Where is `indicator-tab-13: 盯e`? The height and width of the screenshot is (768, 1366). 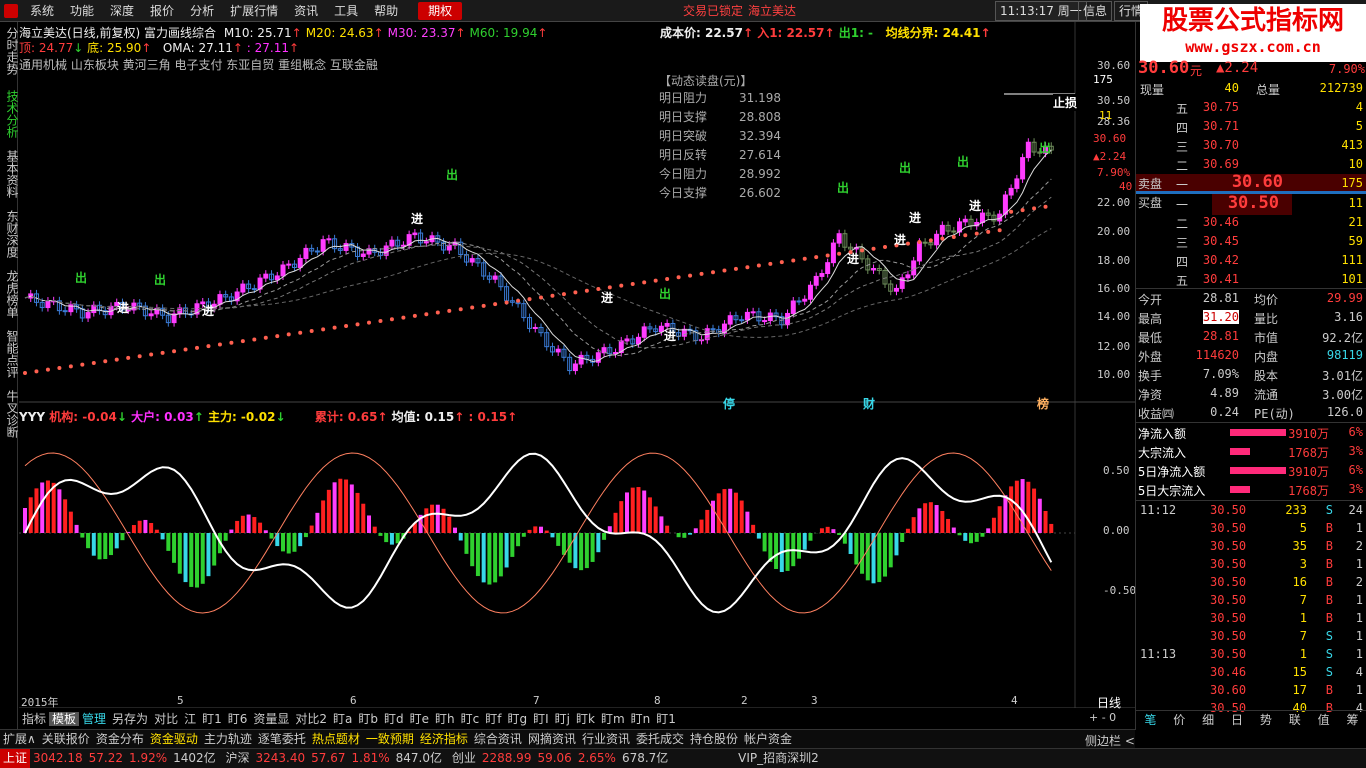
indicator-tab-13: 盯e is located at coordinates (419, 719).